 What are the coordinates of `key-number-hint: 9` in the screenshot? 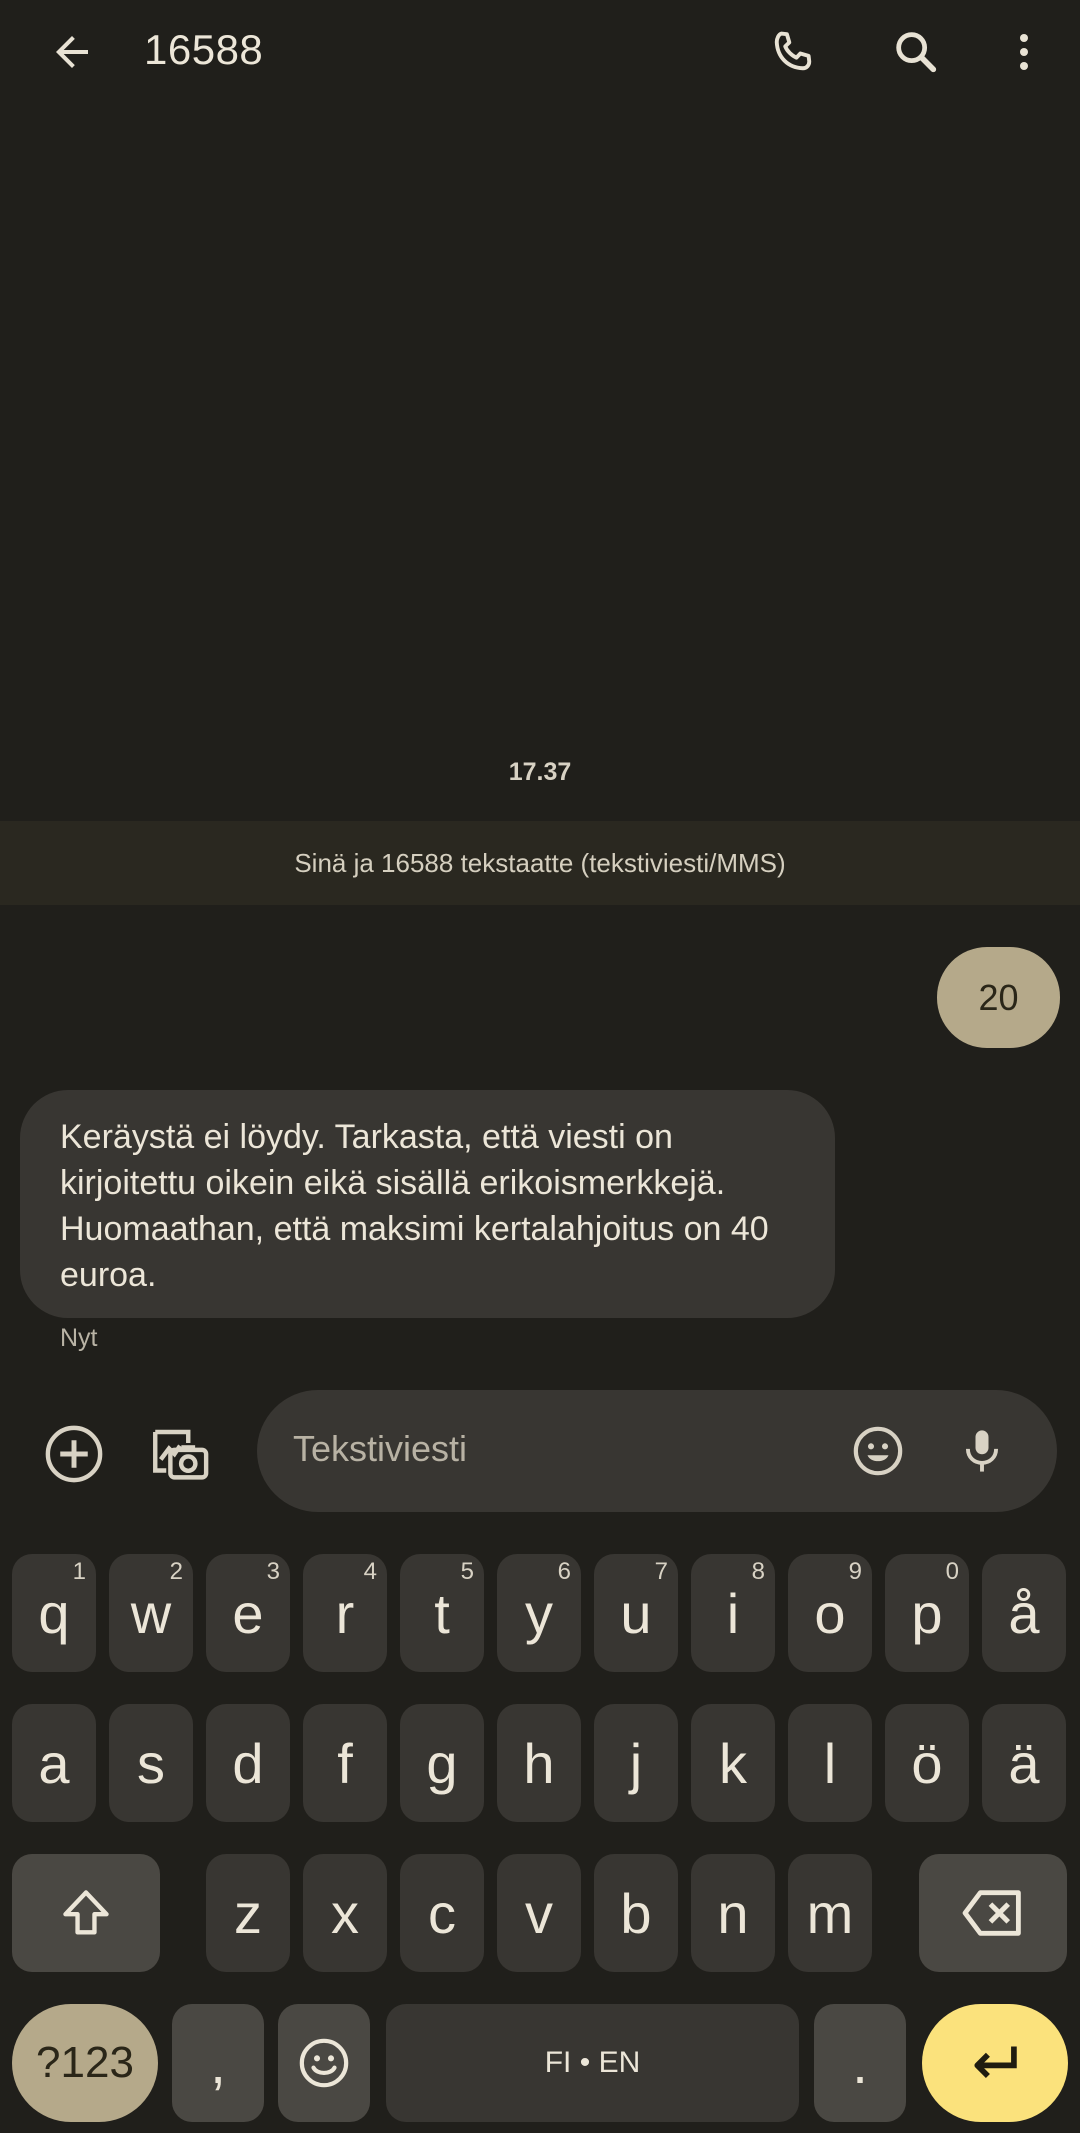 It's located at (855, 1571).